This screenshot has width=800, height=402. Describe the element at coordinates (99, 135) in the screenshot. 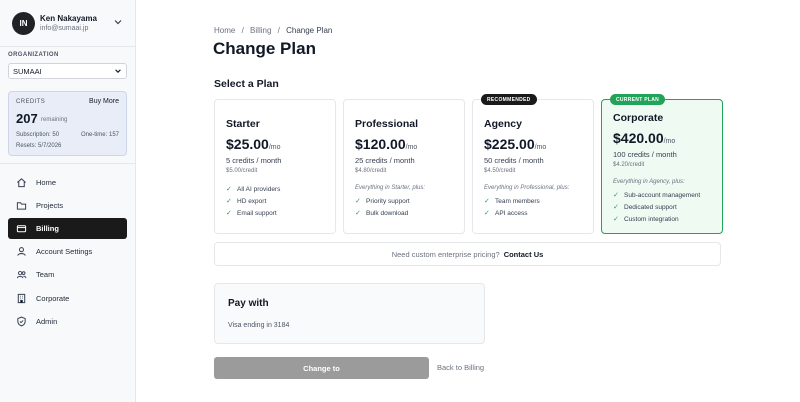

I see `credits-one-time: One-time: 157` at that location.